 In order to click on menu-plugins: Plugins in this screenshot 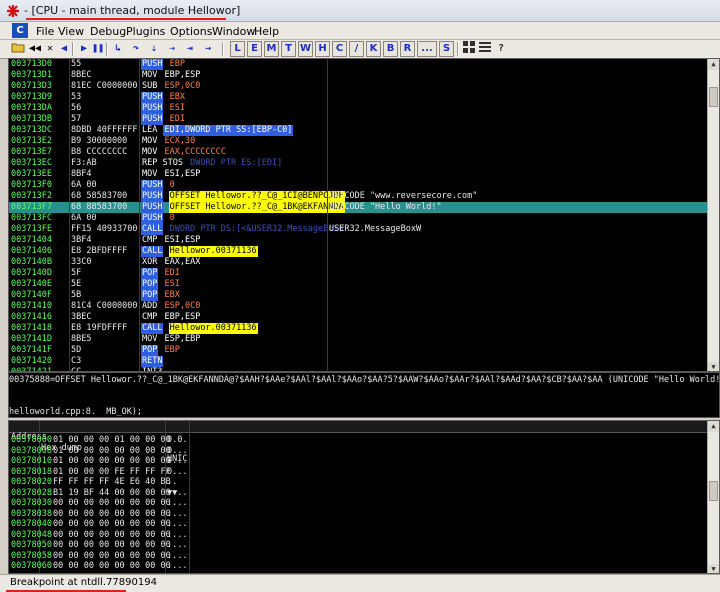, I will do `click(145, 31)`.